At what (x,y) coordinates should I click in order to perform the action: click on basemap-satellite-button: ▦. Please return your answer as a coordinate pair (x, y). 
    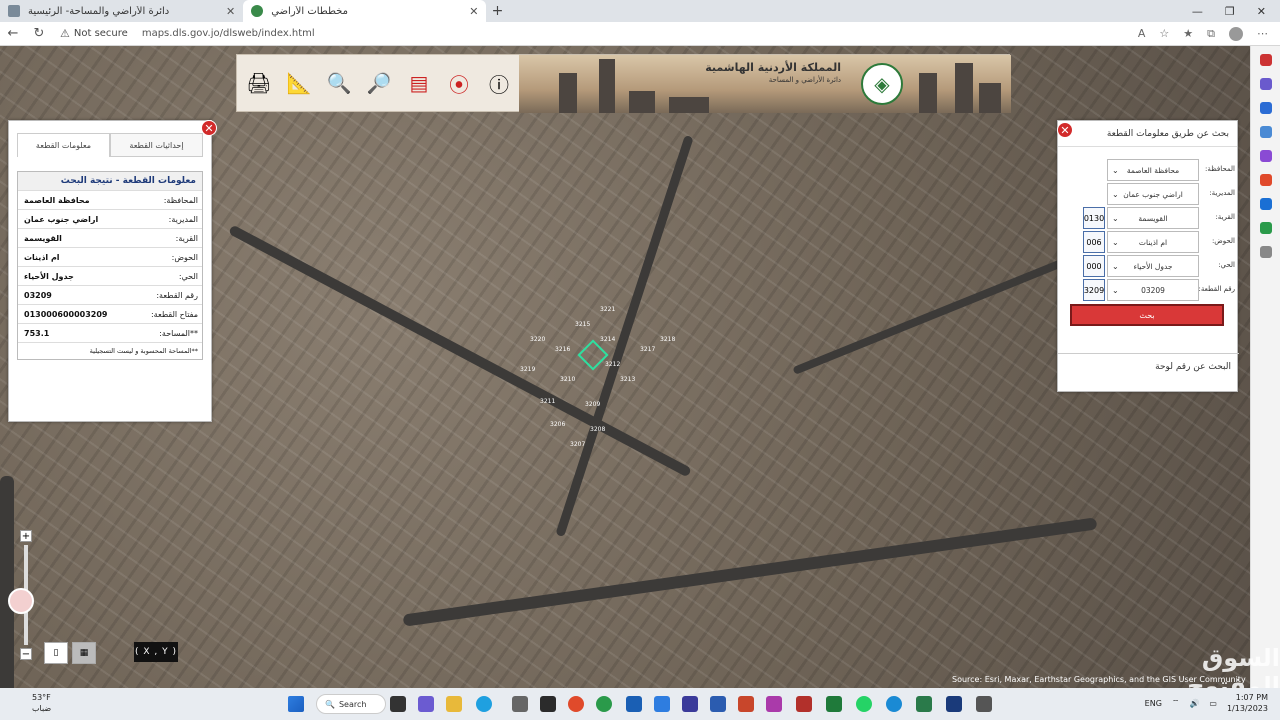
    Looking at the image, I should click on (84, 653).